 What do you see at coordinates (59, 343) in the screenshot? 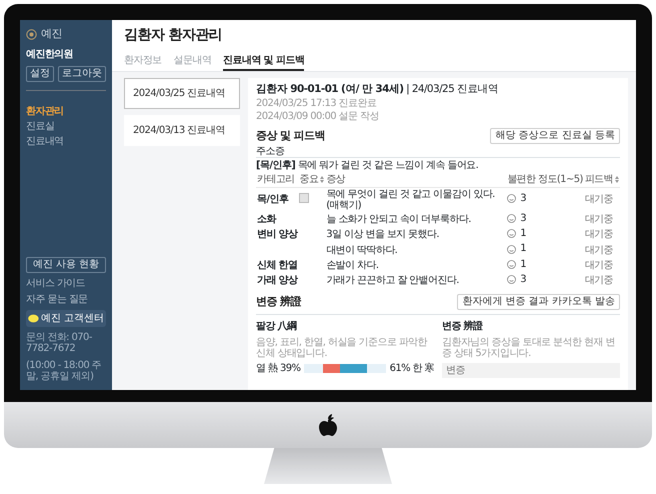
I see `contact-text: 문의 전화: 070-7782-7672` at bounding box center [59, 343].